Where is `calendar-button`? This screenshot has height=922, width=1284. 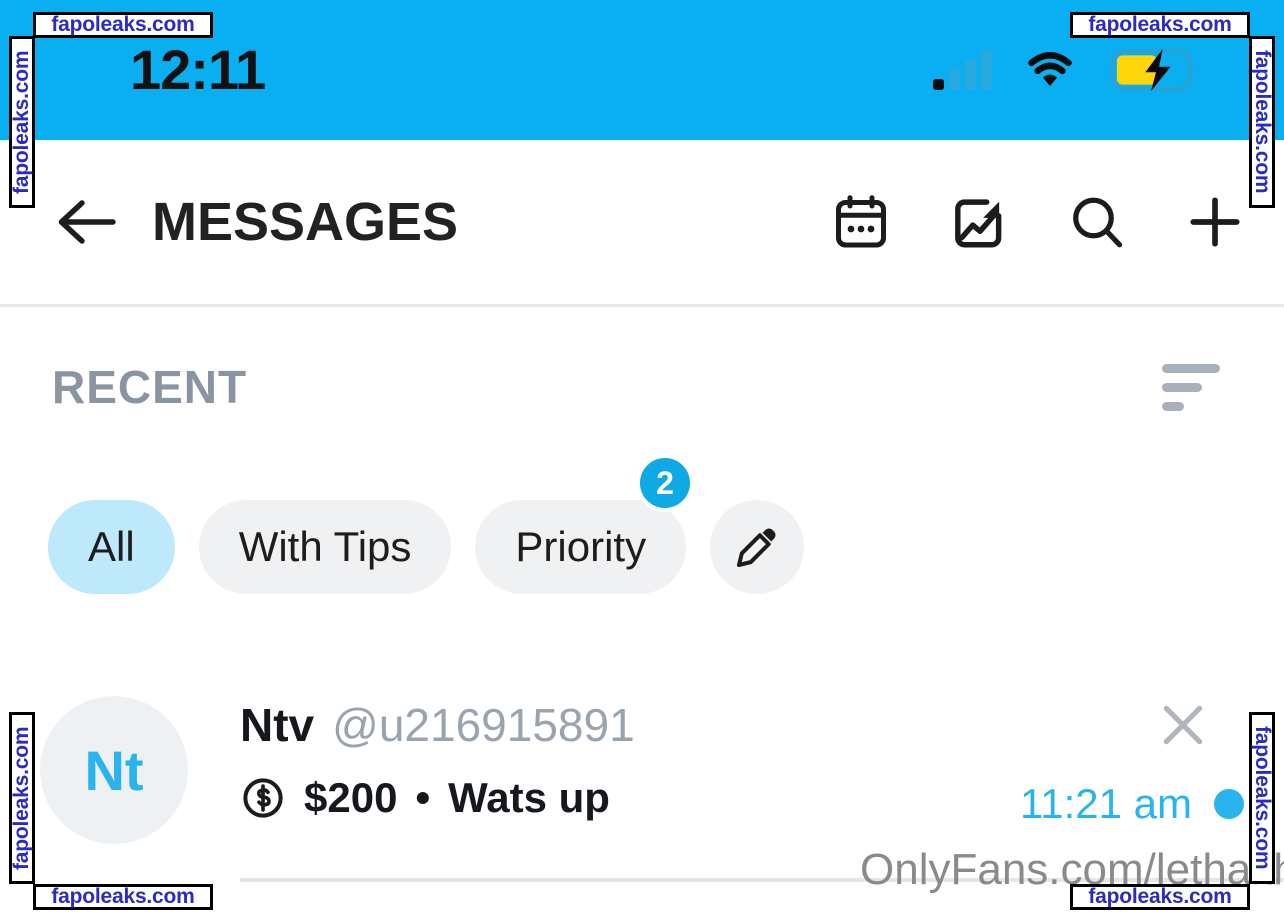
calendar-button is located at coordinates (861, 222).